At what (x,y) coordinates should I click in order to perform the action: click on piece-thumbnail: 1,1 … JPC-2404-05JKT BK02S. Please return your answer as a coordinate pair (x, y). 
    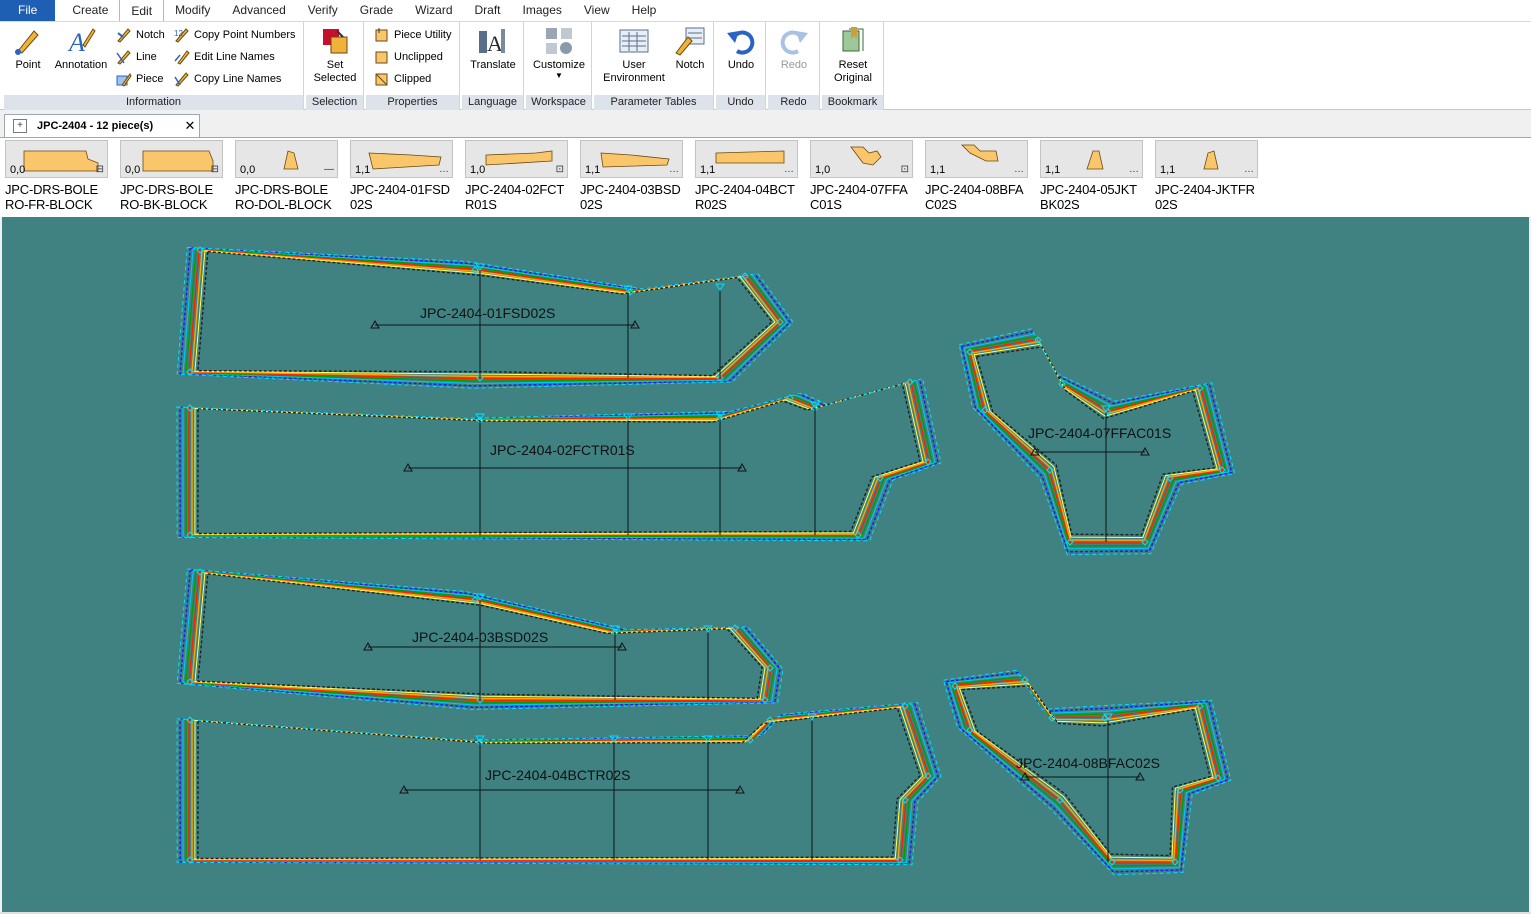
    Looking at the image, I should click on (1091, 176).